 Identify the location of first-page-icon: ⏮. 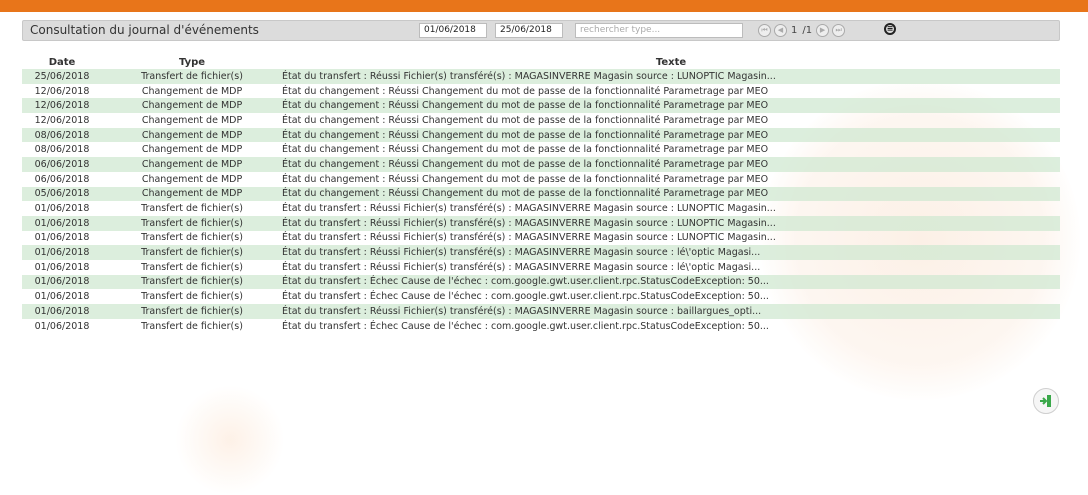
(764, 30).